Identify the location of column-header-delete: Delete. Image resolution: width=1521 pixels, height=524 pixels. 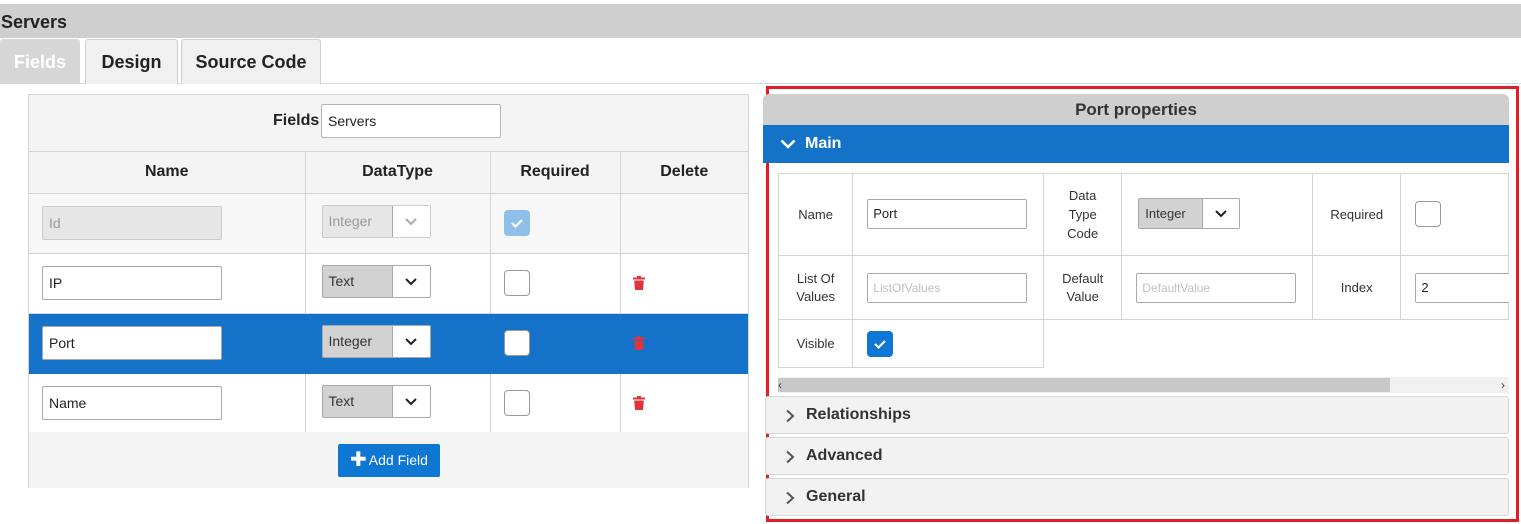
(684, 173).